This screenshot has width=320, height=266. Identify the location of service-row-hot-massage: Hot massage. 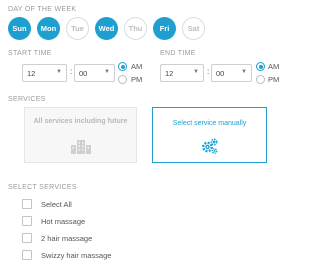
(53, 221).